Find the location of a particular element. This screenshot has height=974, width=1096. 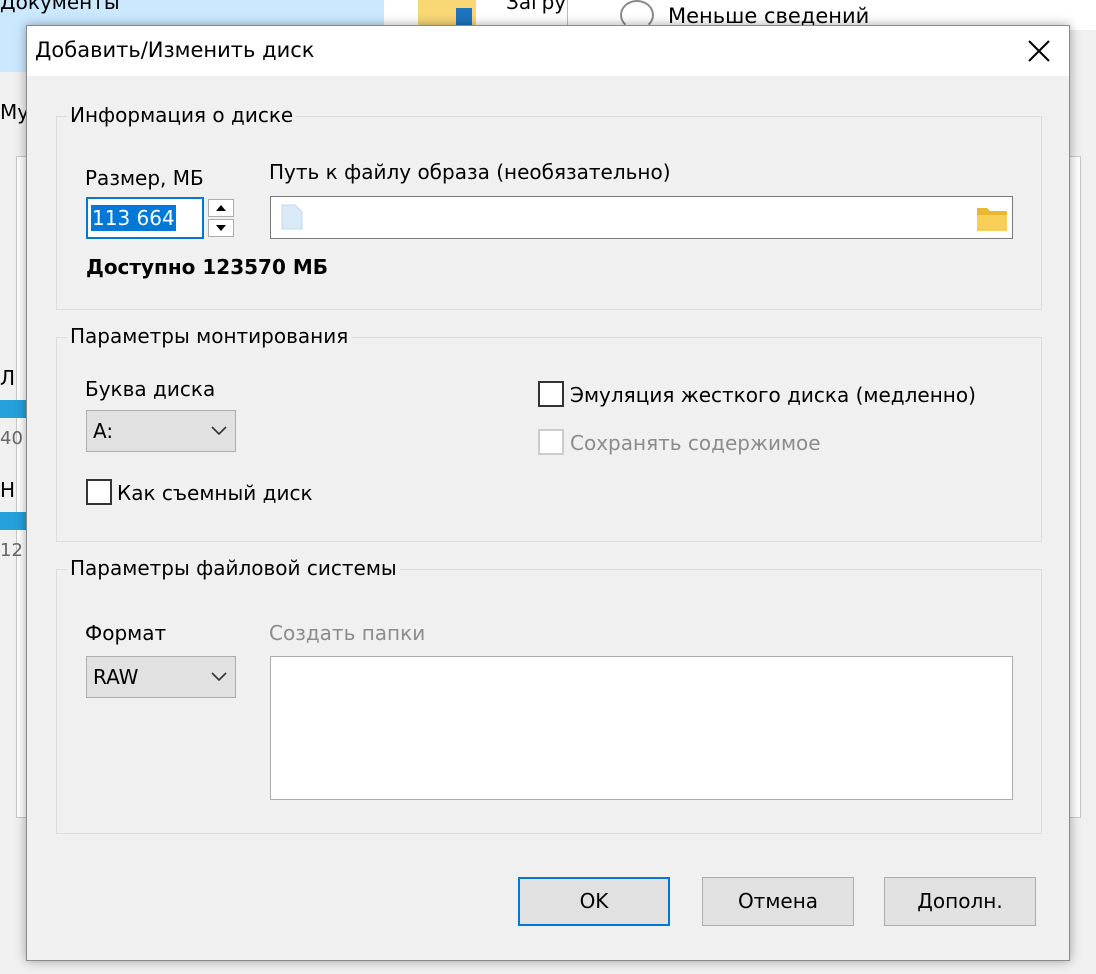

background-downloads-label: Загру is located at coordinates (536, 7).